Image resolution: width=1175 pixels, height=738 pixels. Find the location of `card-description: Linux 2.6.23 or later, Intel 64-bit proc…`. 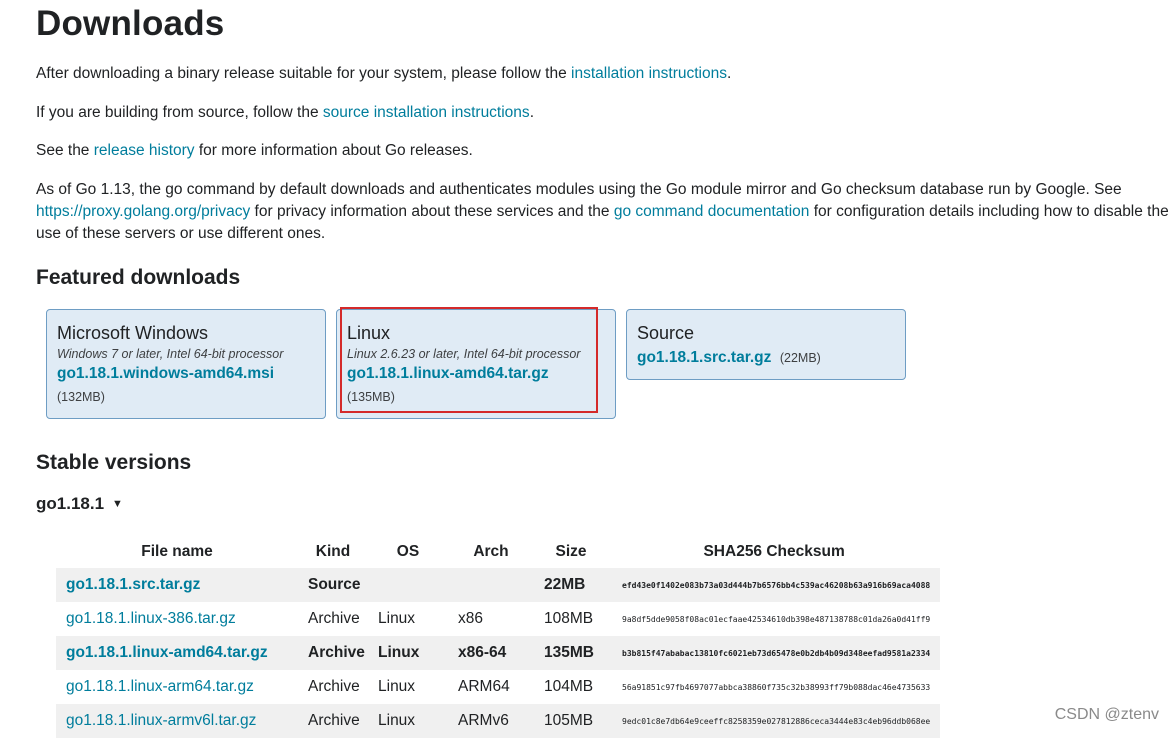

card-description: Linux 2.6.23 or later, Intel 64-bit proc… is located at coordinates (464, 354).